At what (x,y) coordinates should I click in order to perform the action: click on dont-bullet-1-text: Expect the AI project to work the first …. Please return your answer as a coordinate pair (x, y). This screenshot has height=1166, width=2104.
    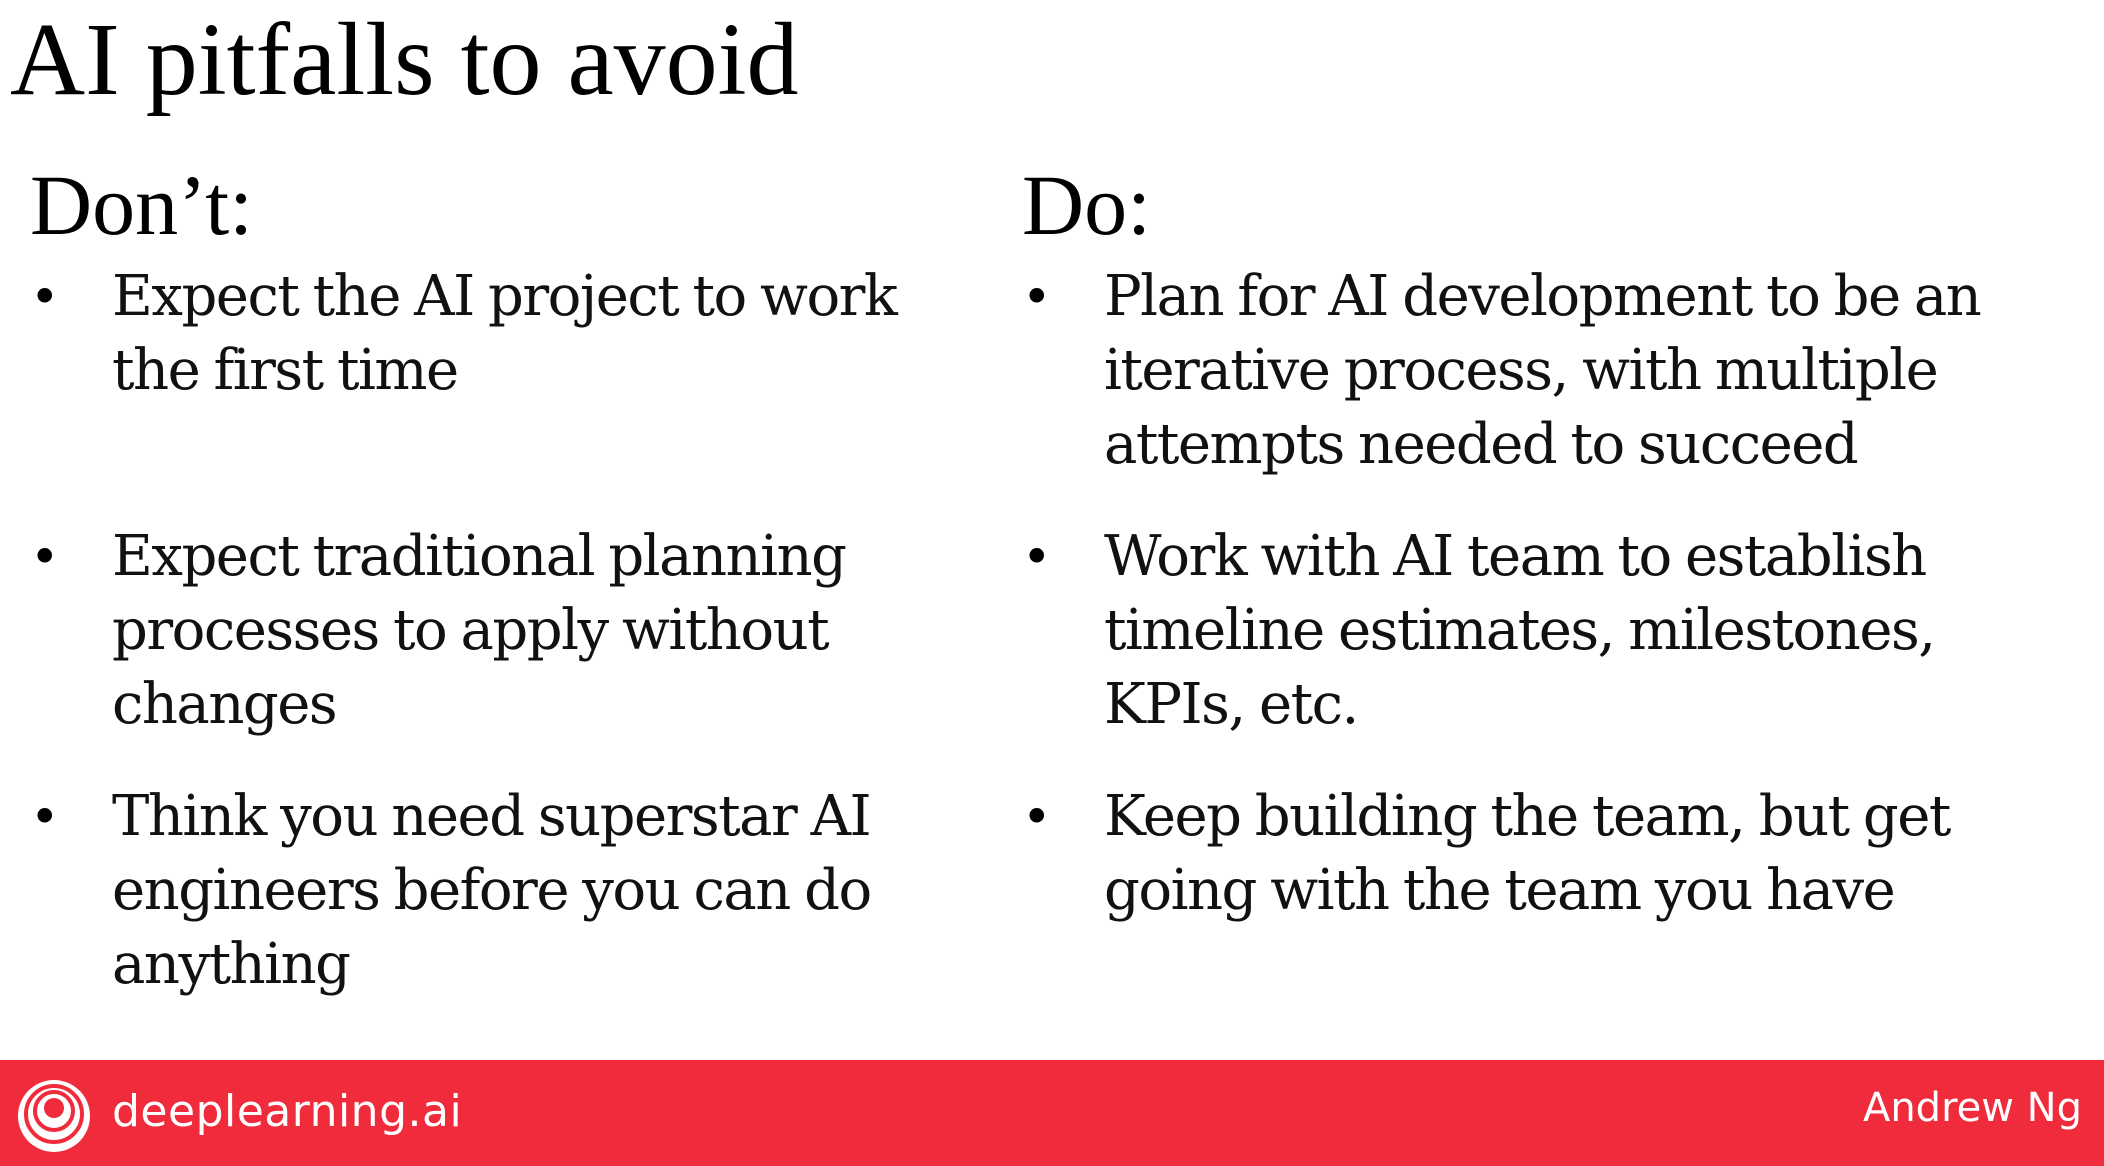
    Looking at the image, I should click on (505, 333).